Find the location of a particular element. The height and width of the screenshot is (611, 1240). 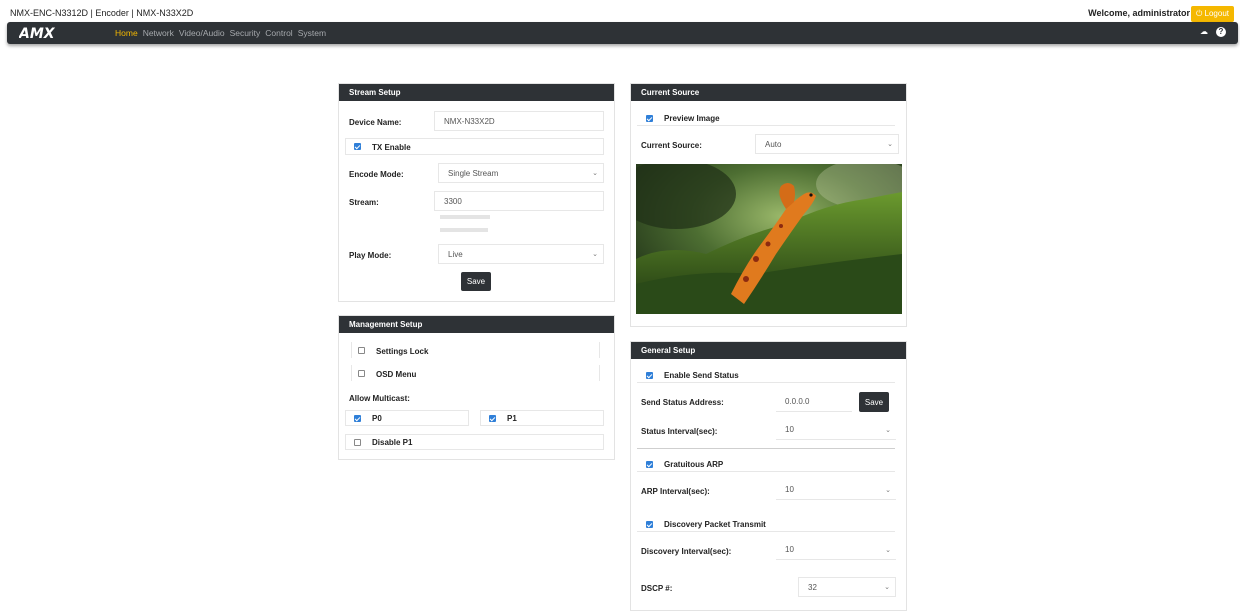

current-source-label: Current Source: is located at coordinates (671, 145).